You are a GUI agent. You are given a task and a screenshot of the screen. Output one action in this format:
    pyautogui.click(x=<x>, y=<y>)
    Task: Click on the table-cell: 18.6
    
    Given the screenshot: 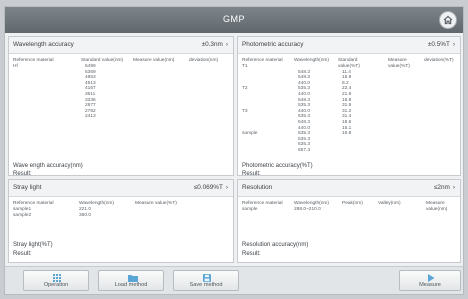 What is the action you would take?
    pyautogui.click(x=347, y=122)
    